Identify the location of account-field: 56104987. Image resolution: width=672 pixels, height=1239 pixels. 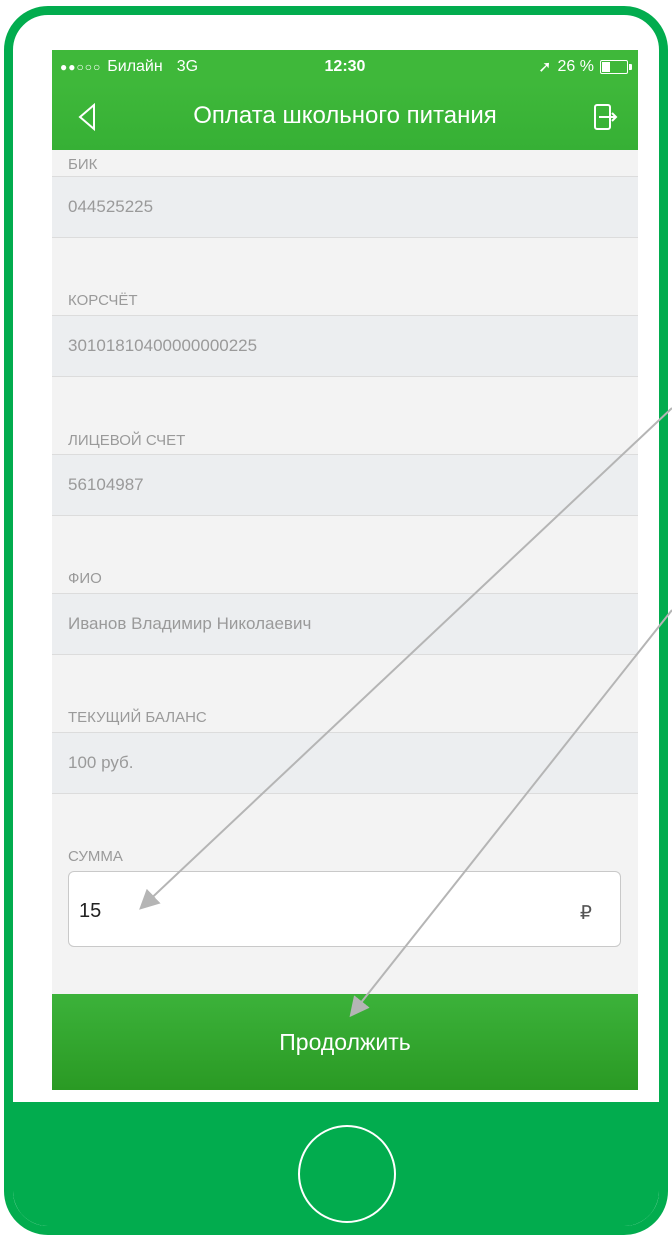
(345, 485).